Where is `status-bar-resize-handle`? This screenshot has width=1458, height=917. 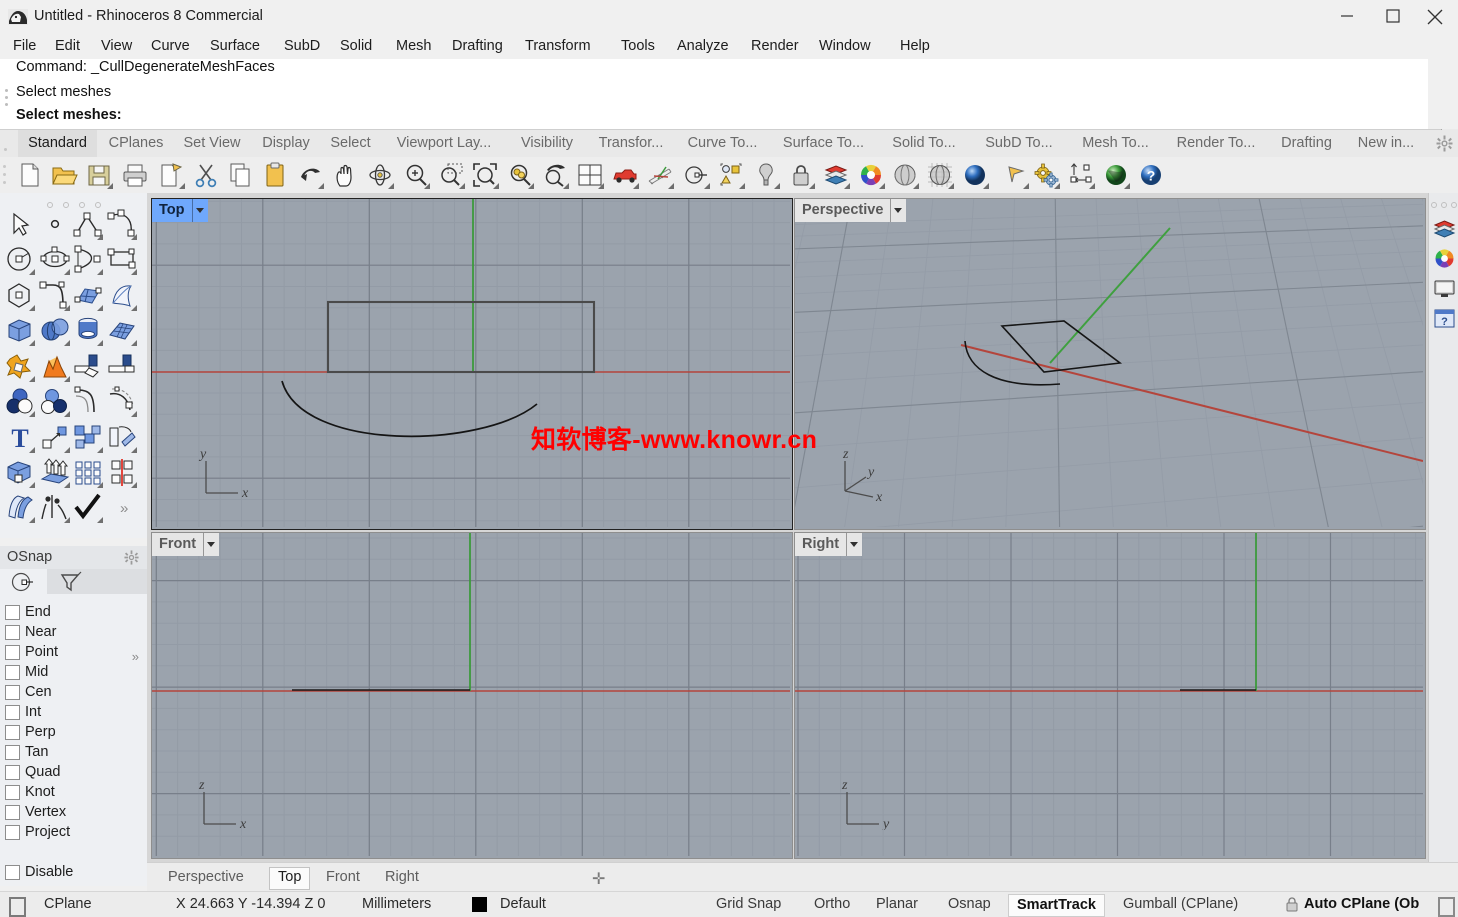 status-bar-resize-handle is located at coordinates (1446, 907).